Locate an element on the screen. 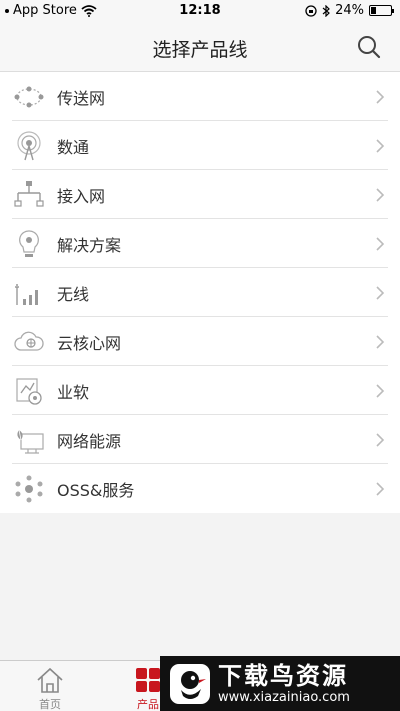  watermark-title: 下载鸟资源 is located at coordinates (283, 675).